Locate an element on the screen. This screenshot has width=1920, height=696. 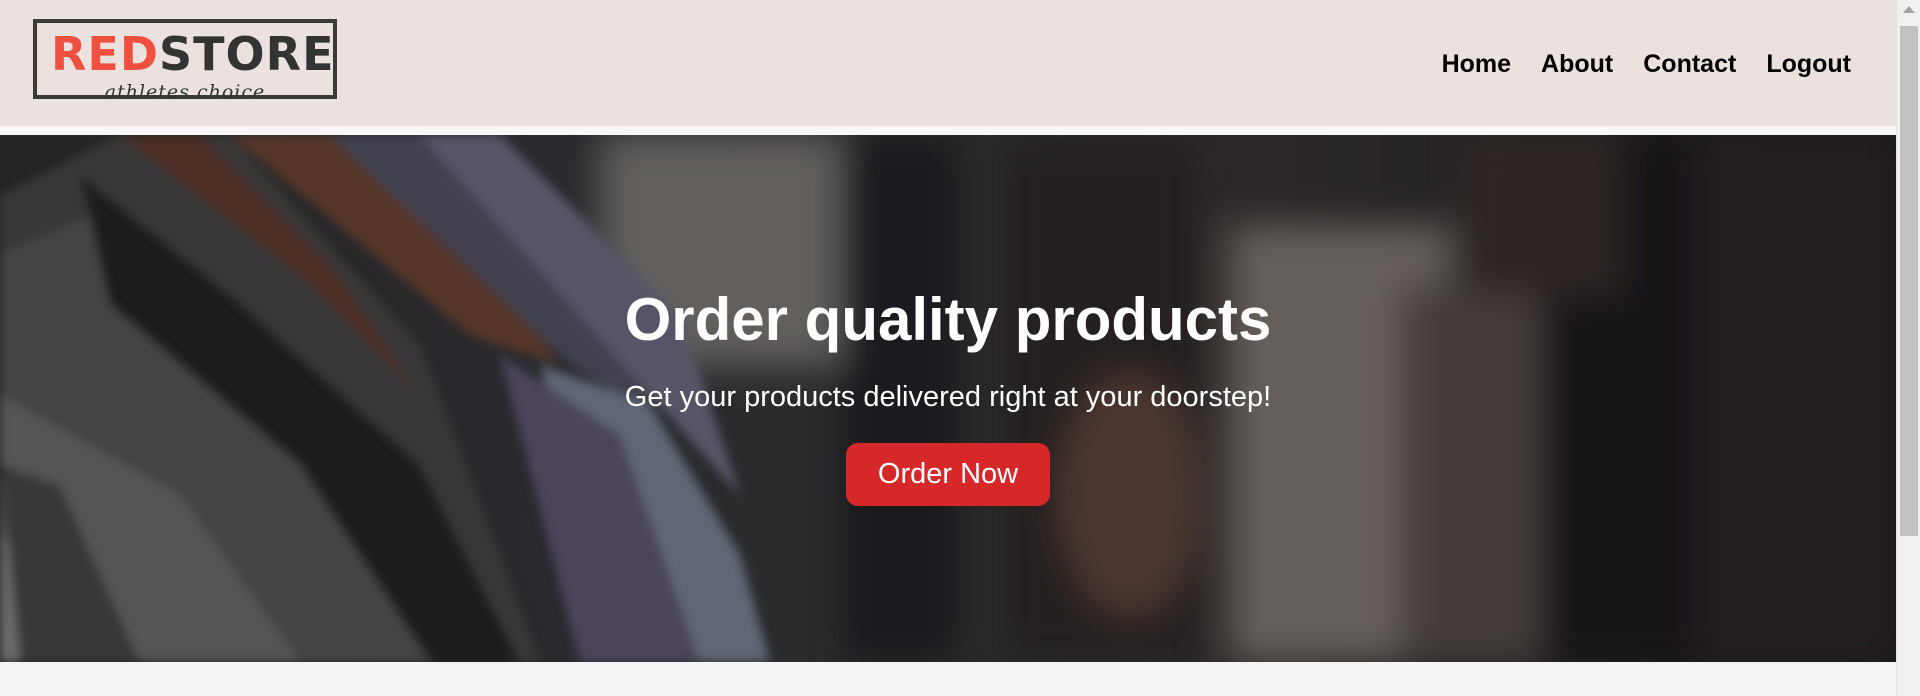
nav-about-link: About is located at coordinates (1577, 64).